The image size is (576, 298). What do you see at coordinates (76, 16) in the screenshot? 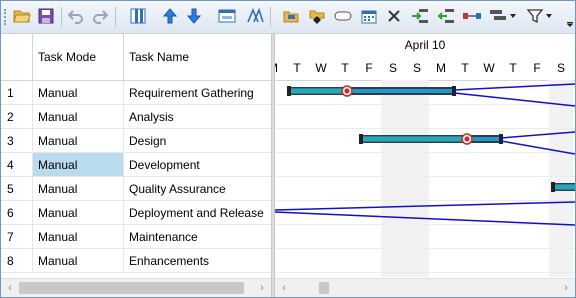
I see `undo-icon` at bounding box center [76, 16].